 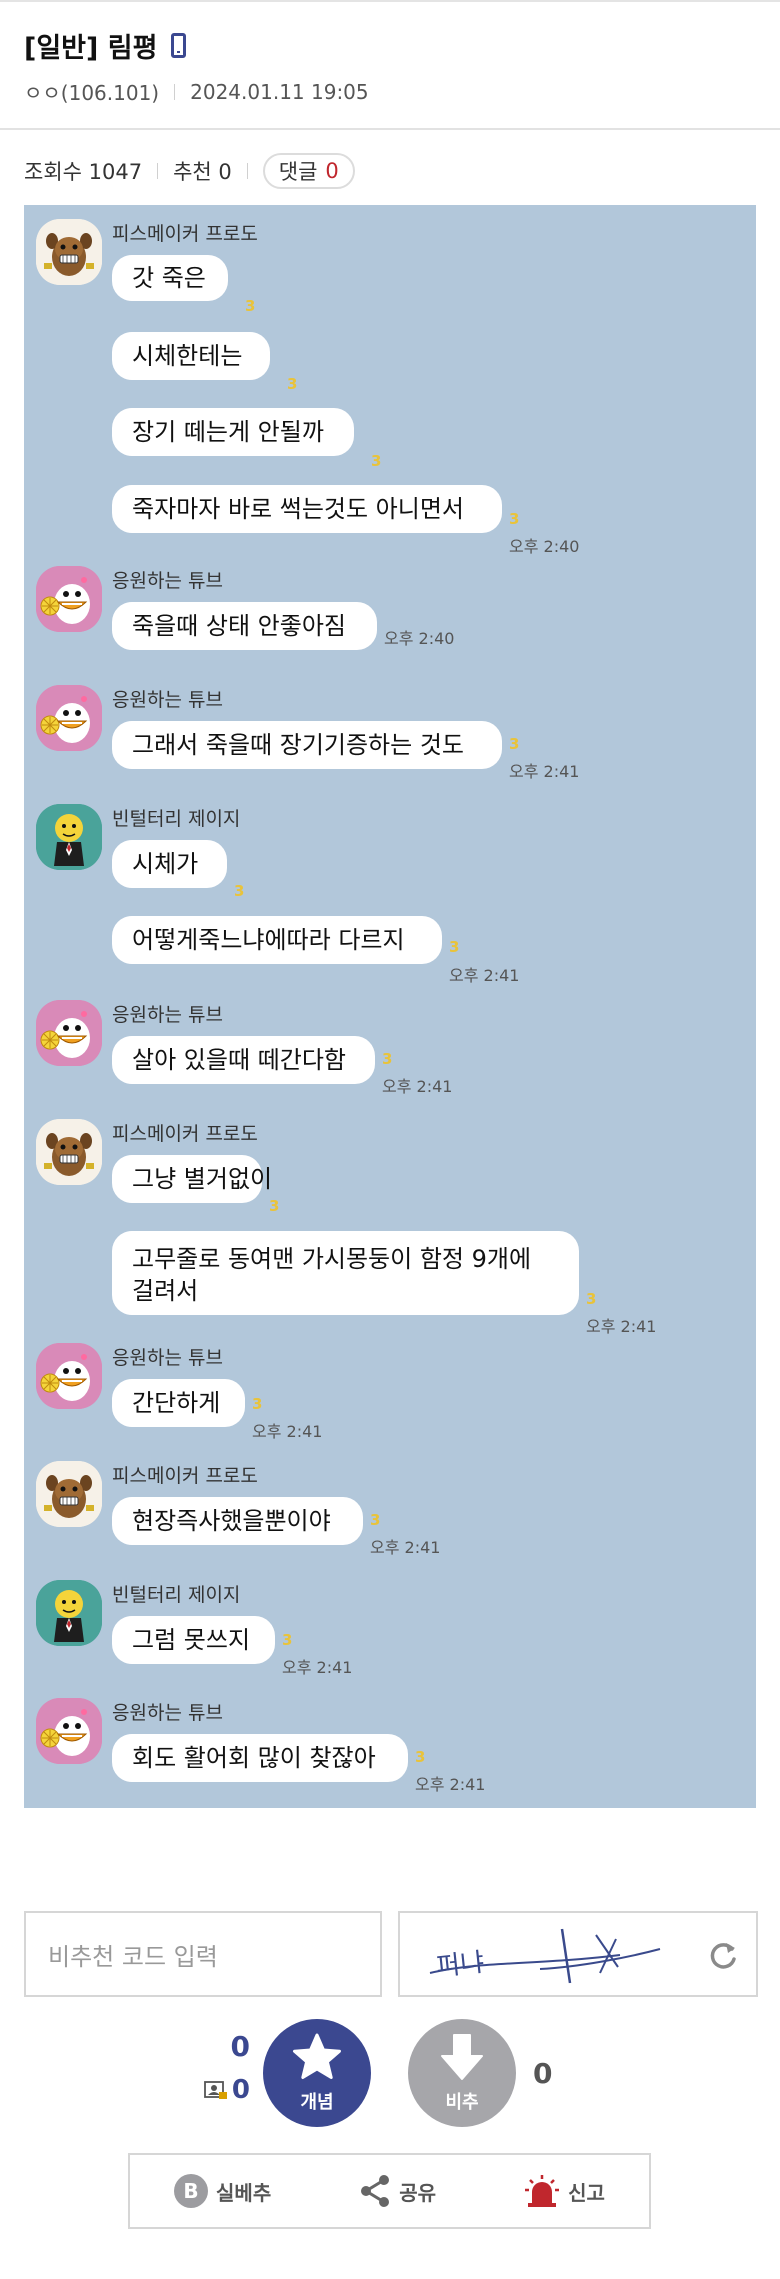 I want to click on mobile-icon, so click(x=179, y=45).